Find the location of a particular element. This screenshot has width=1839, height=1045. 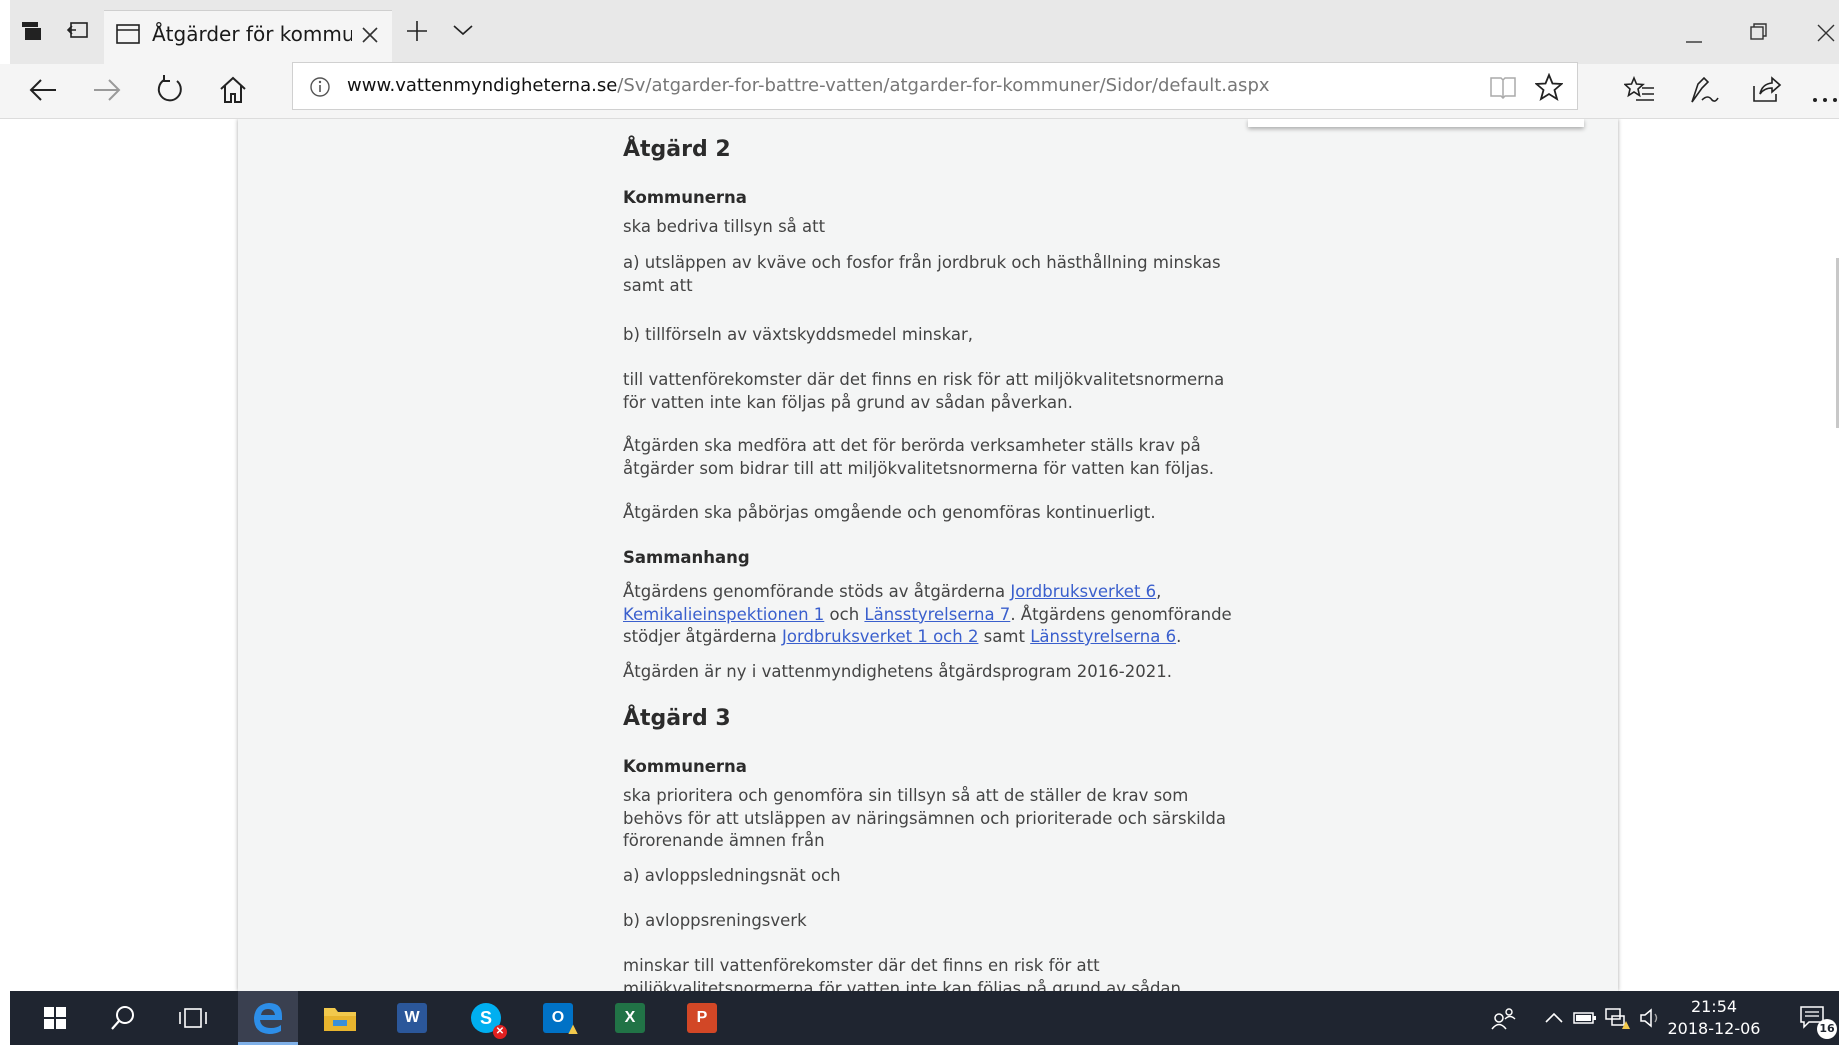

battery-icon is located at coordinates (1584, 1018).